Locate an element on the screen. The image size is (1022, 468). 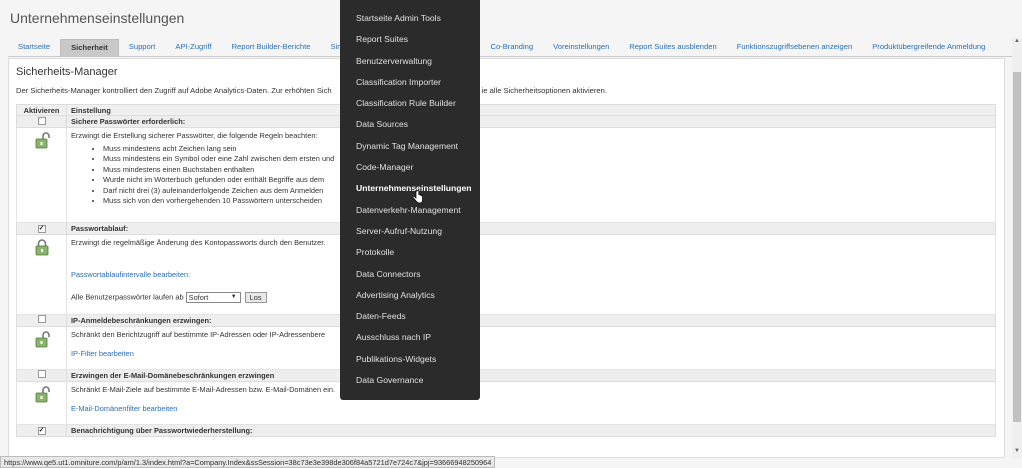
menu-item-dynamic-tag-management: Dynamic Tag Management is located at coordinates (410, 146).